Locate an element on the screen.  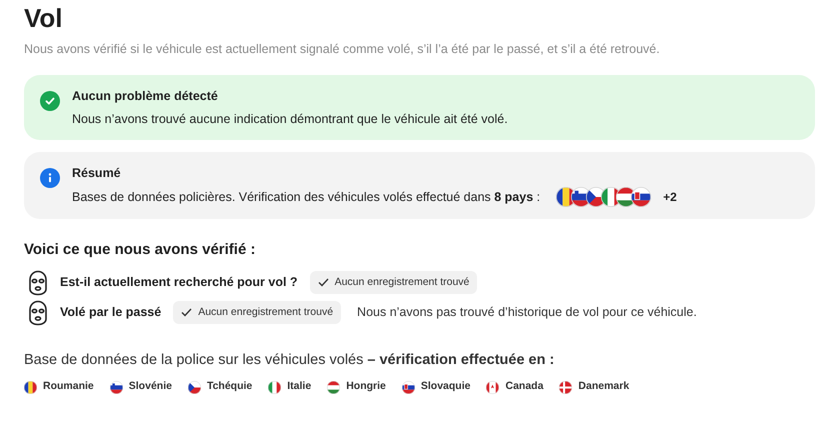
country-name: Slovénie is located at coordinates (150, 386).